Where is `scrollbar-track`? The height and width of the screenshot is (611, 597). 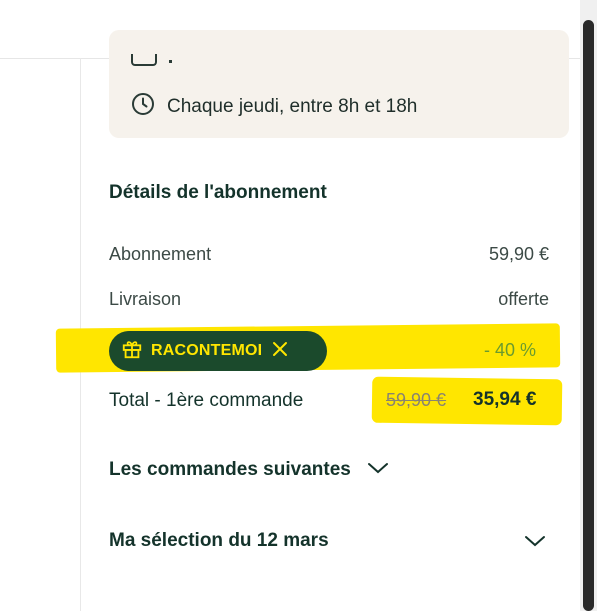
scrollbar-track is located at coordinates (588, 305).